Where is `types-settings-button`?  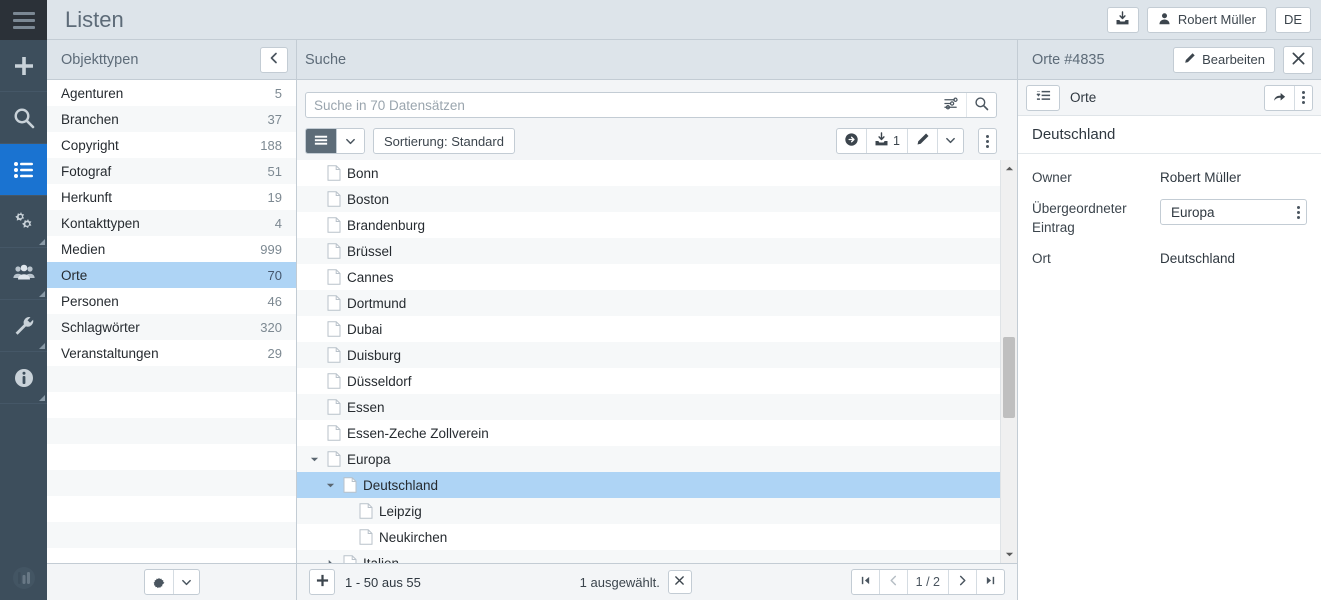 types-settings-button is located at coordinates (171, 582).